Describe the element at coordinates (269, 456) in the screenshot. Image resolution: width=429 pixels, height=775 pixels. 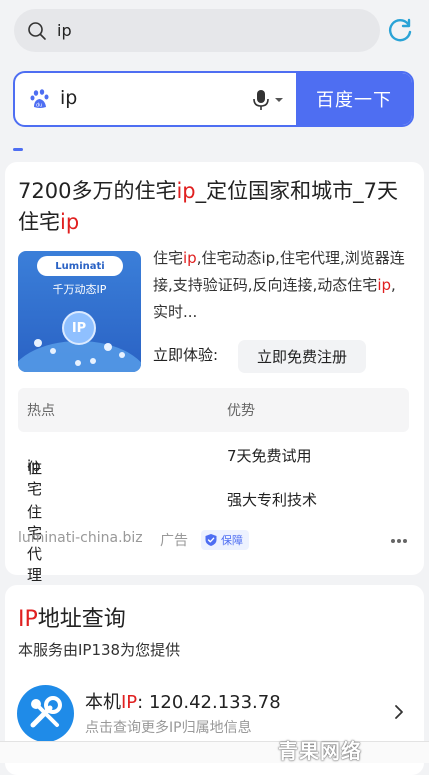
I see `table-cell: 7天免费试用` at that location.